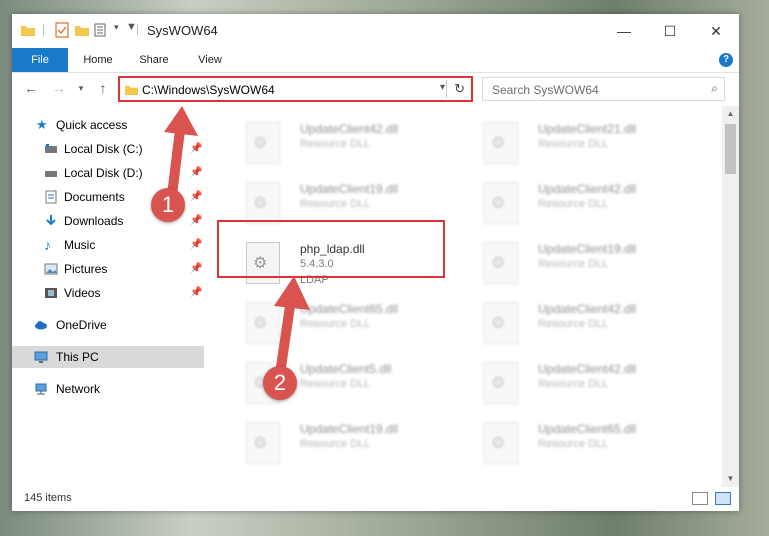 The width and height of the screenshot is (769, 536). I want to click on search-input: Search SysWOW64 ⌕, so click(603, 89).